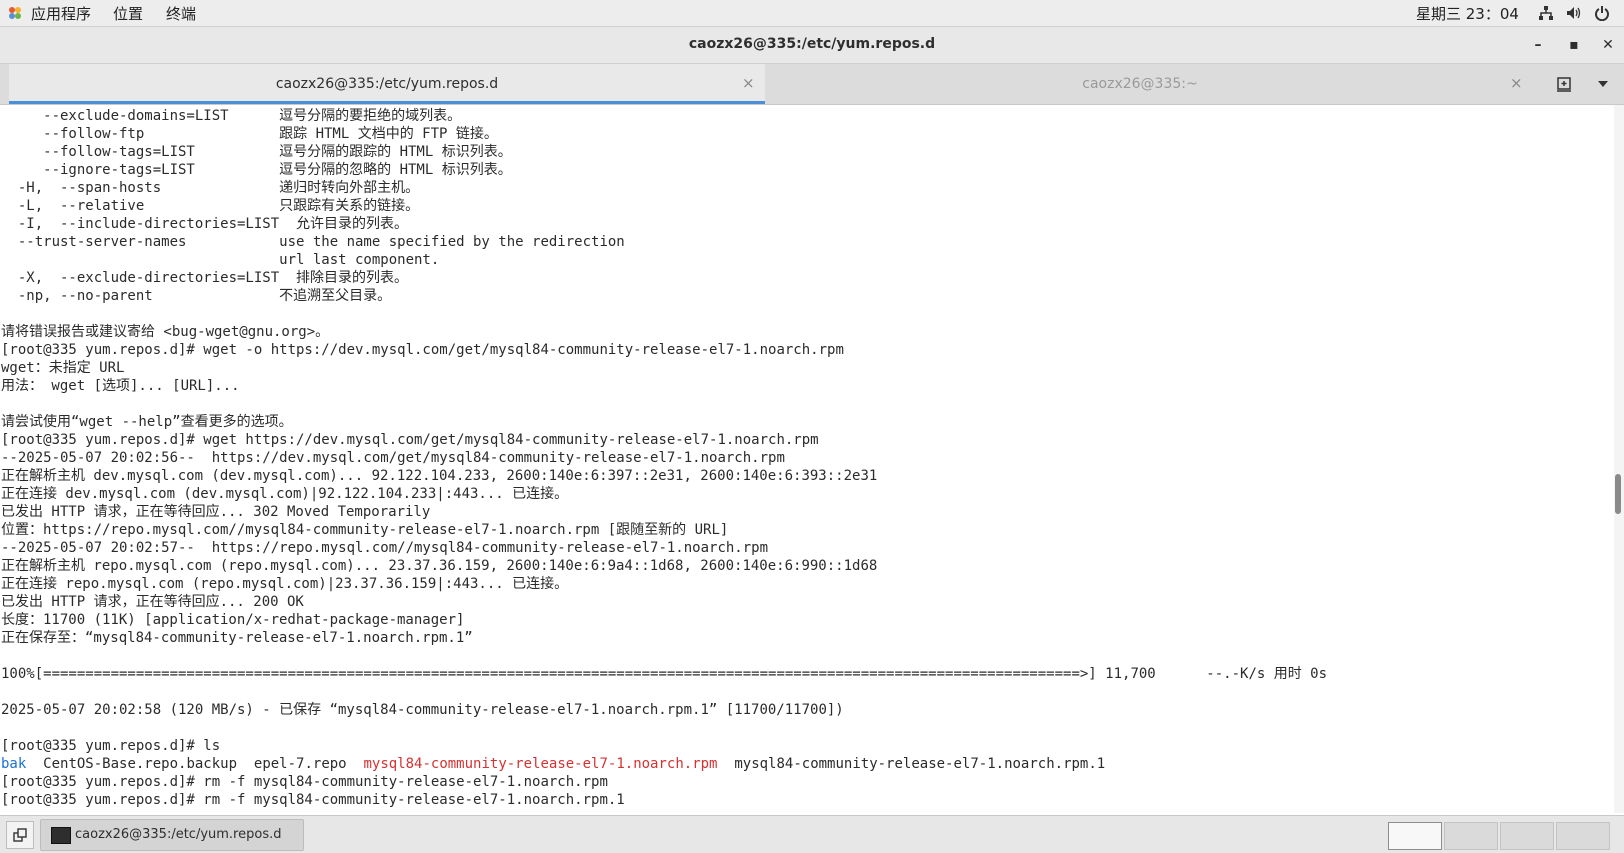  What do you see at coordinates (1564, 84) in the screenshot?
I see `new-tab-icon` at bounding box center [1564, 84].